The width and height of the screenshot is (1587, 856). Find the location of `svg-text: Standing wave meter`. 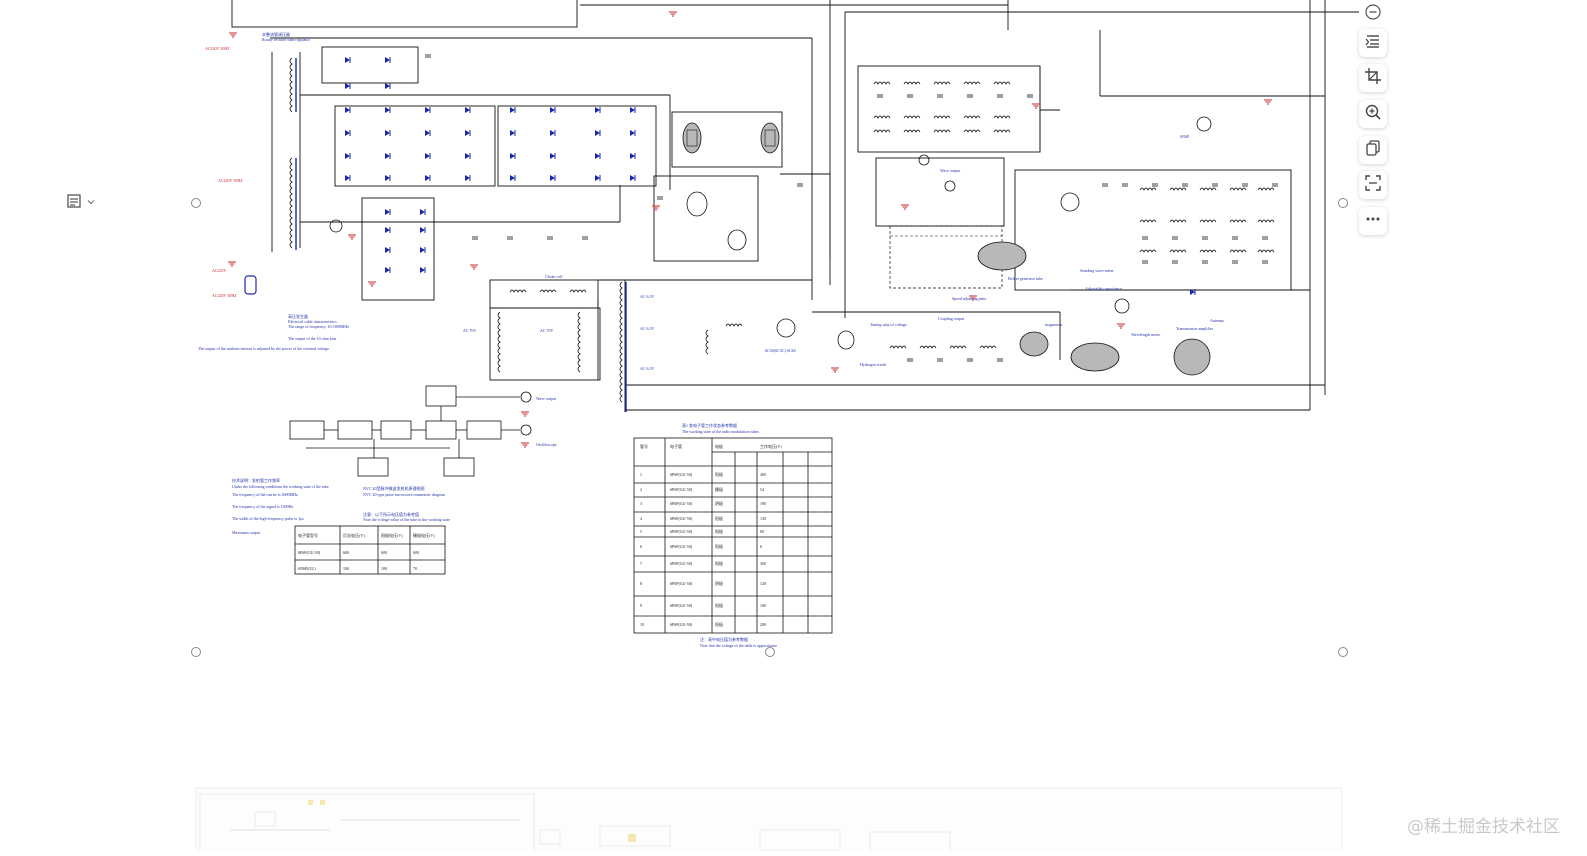

svg-text: Standing wave meter is located at coordinates (1097, 270).